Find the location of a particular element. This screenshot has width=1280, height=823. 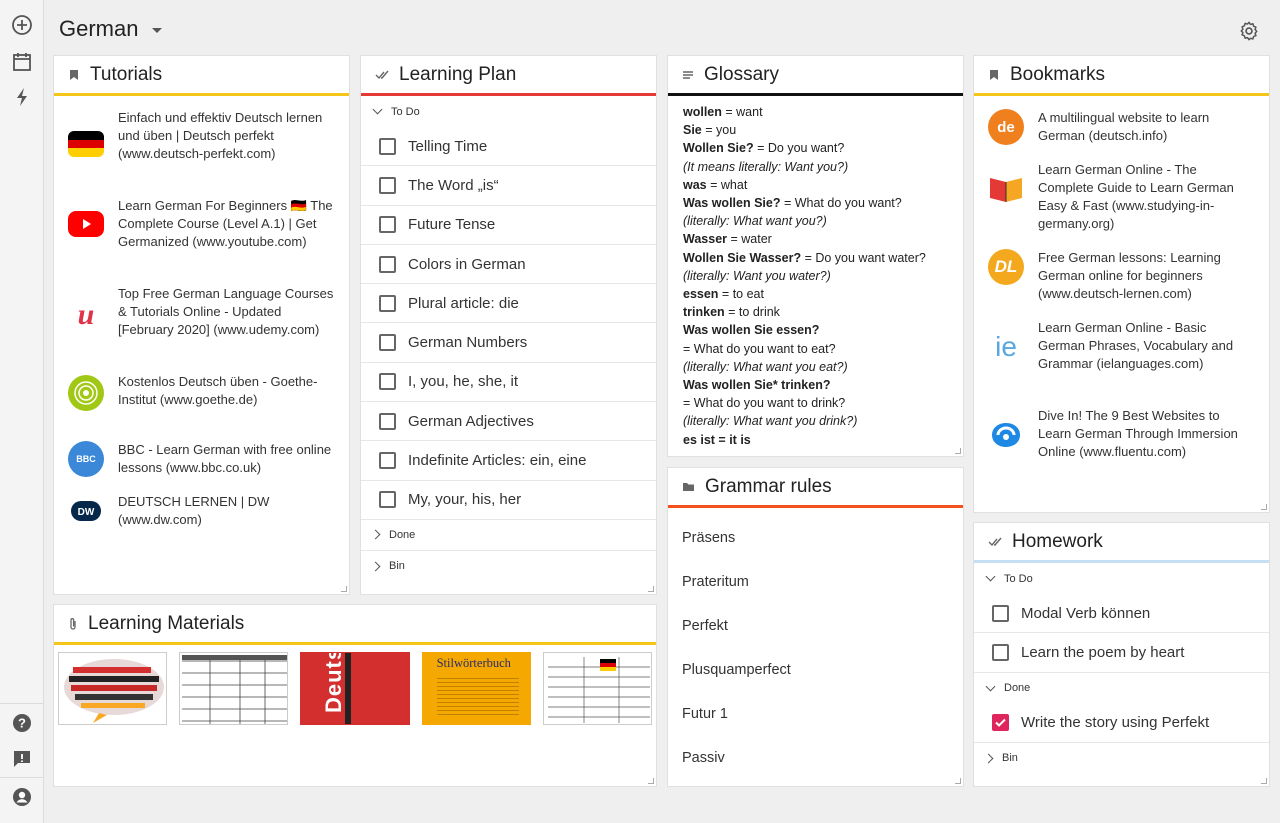

task-item: Write the story using Perfekt is located at coordinates (1121, 723).